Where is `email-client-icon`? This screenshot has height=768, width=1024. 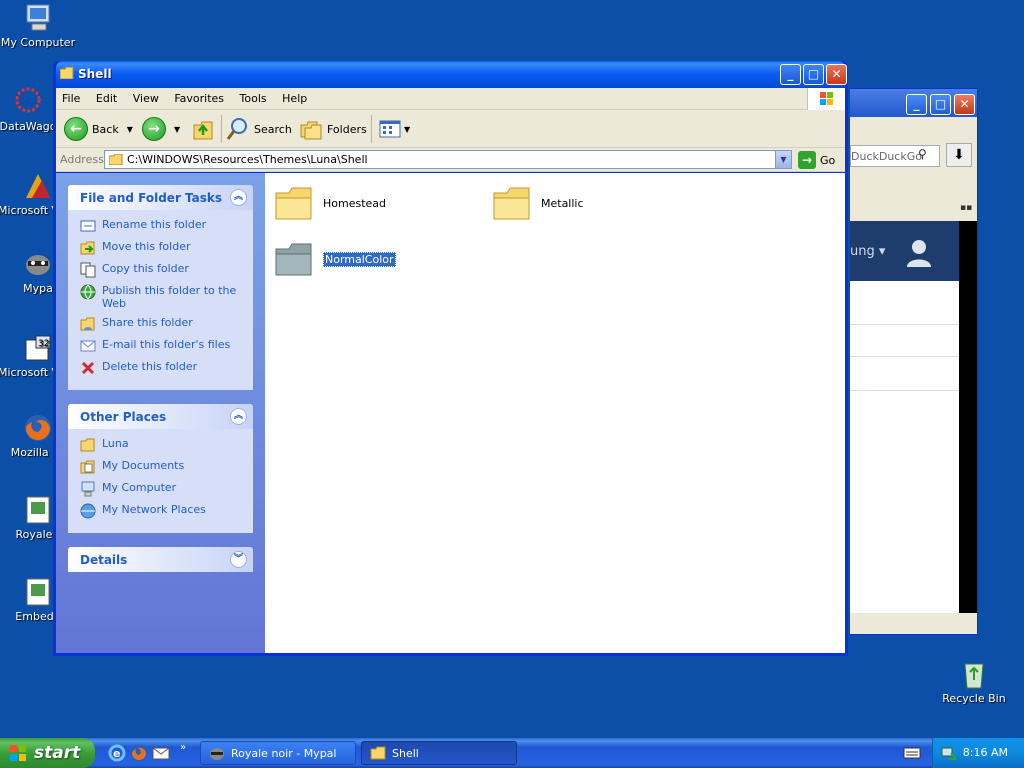
email-client-icon is located at coordinates (161, 753).